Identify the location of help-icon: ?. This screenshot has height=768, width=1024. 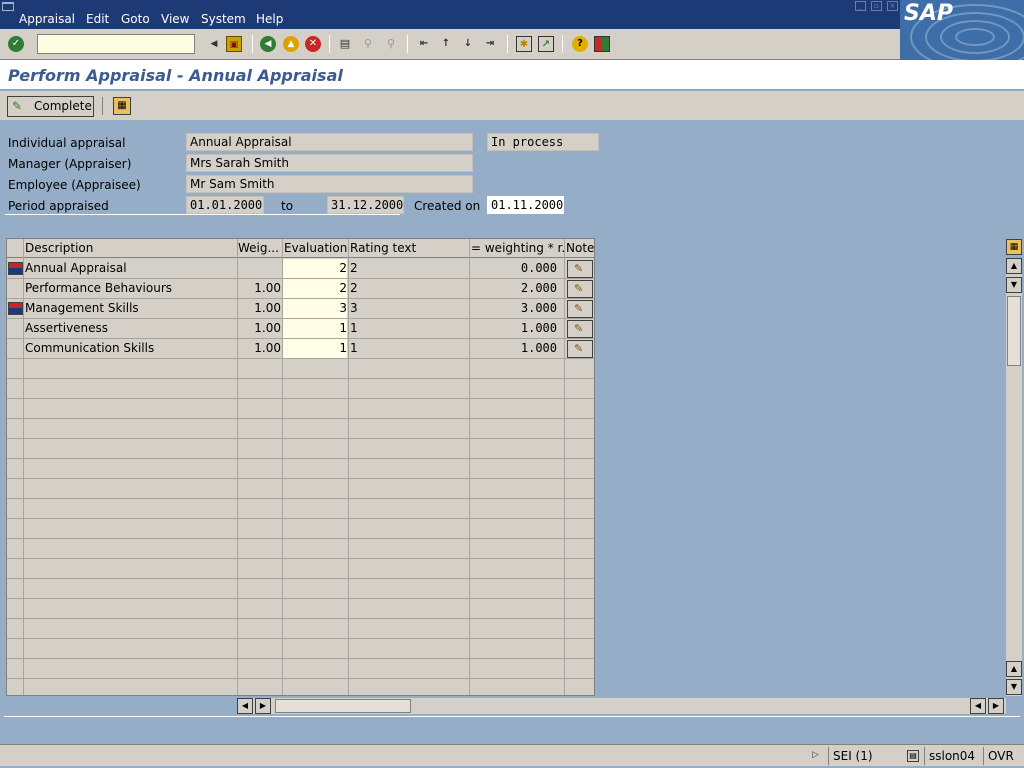
(580, 44).